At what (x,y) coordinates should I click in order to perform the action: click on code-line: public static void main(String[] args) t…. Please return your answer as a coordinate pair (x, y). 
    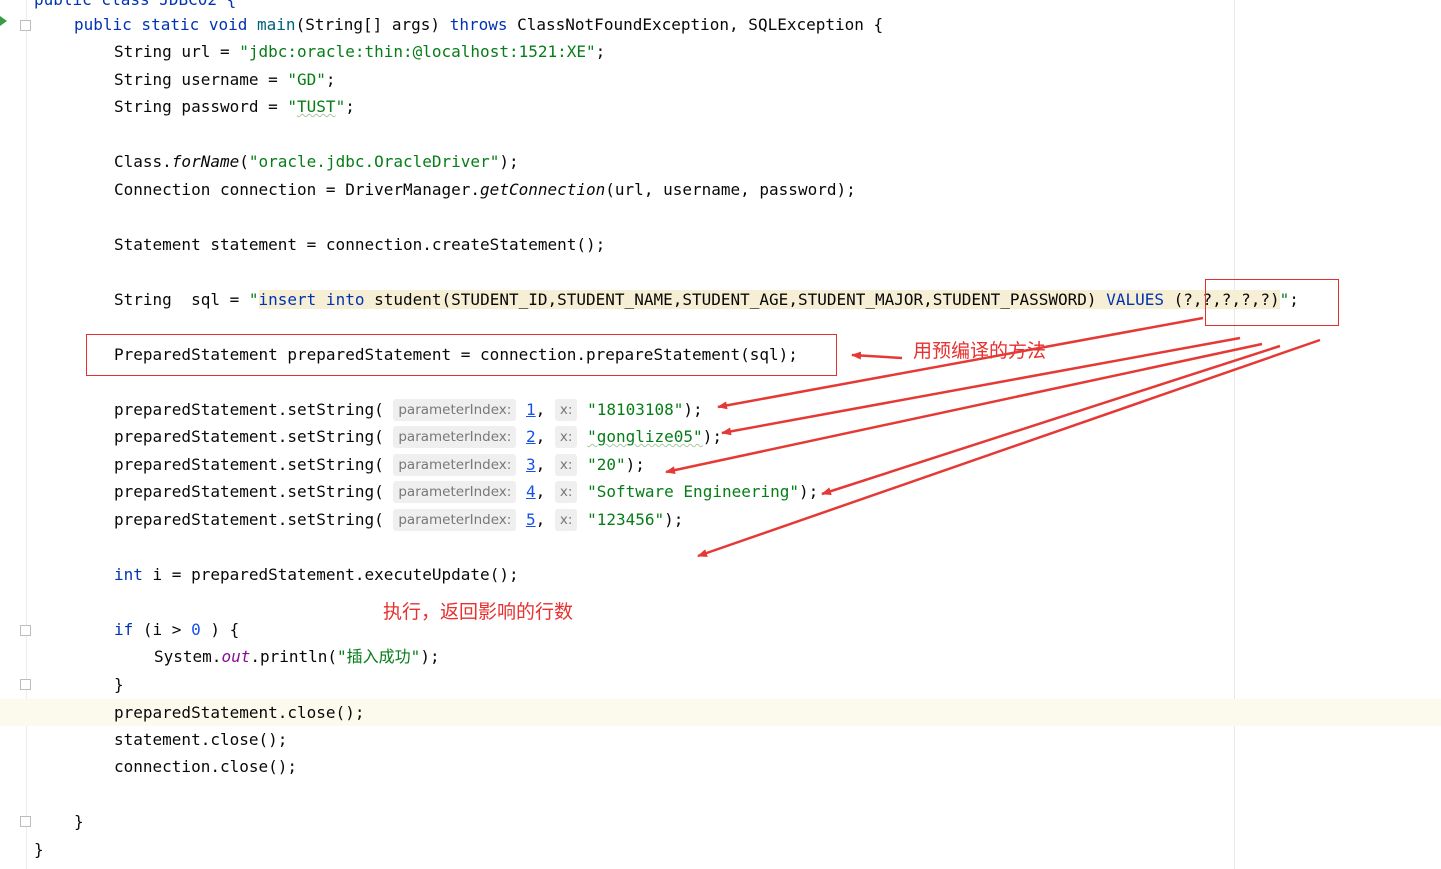
    Looking at the image, I should click on (478, 24).